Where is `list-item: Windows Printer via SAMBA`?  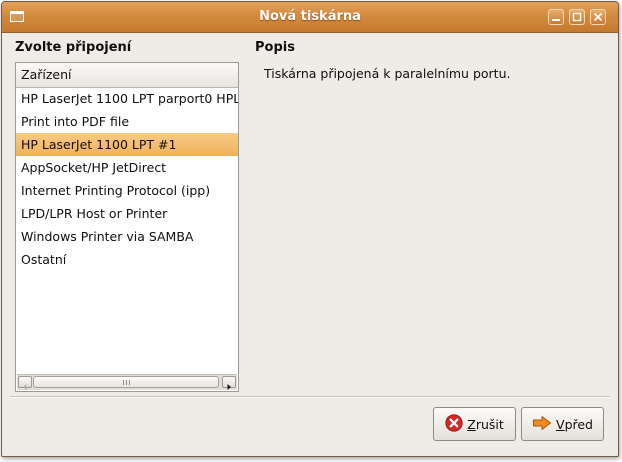 list-item: Windows Printer via SAMBA is located at coordinates (127, 236).